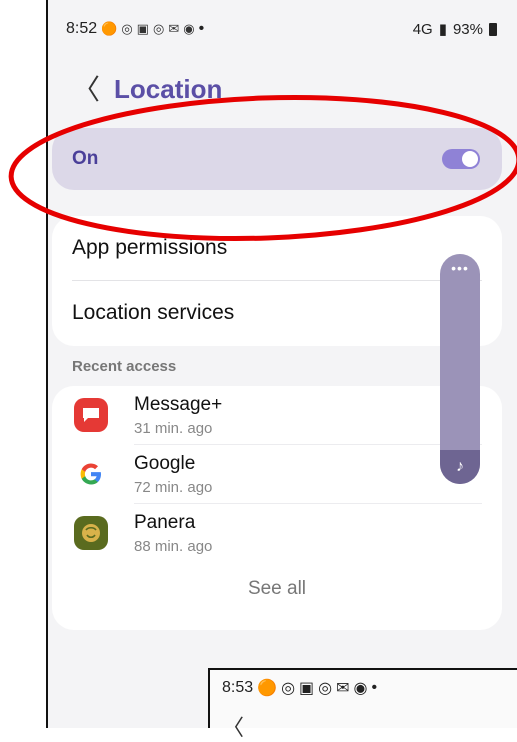 This screenshot has height=742, width=517. Describe the element at coordinates (467, 29) in the screenshot. I see `battery-percent: 93%` at that location.